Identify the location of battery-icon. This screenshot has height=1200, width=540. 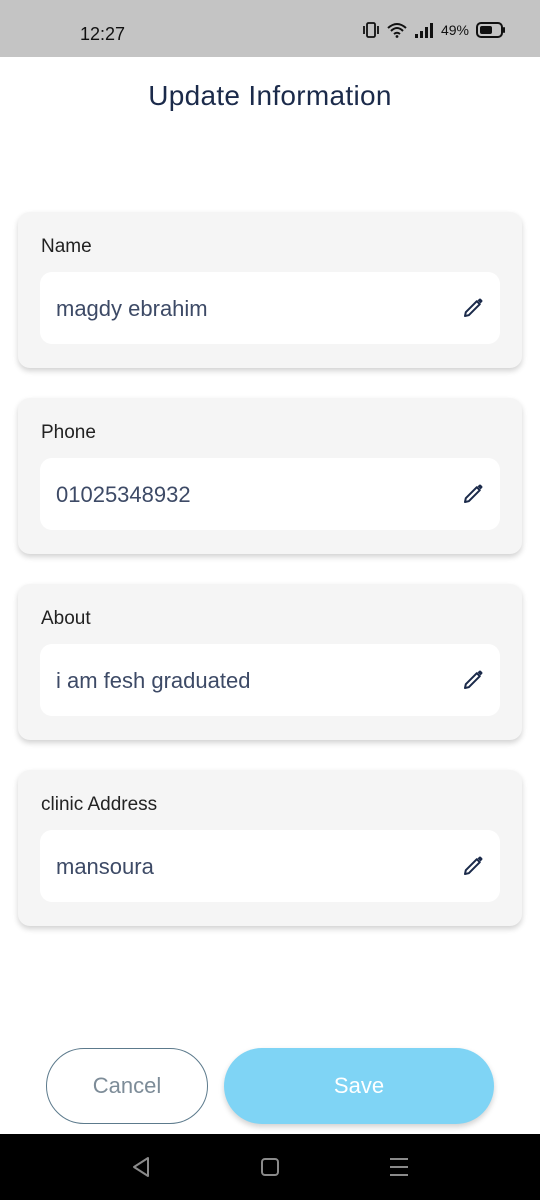
(491, 30).